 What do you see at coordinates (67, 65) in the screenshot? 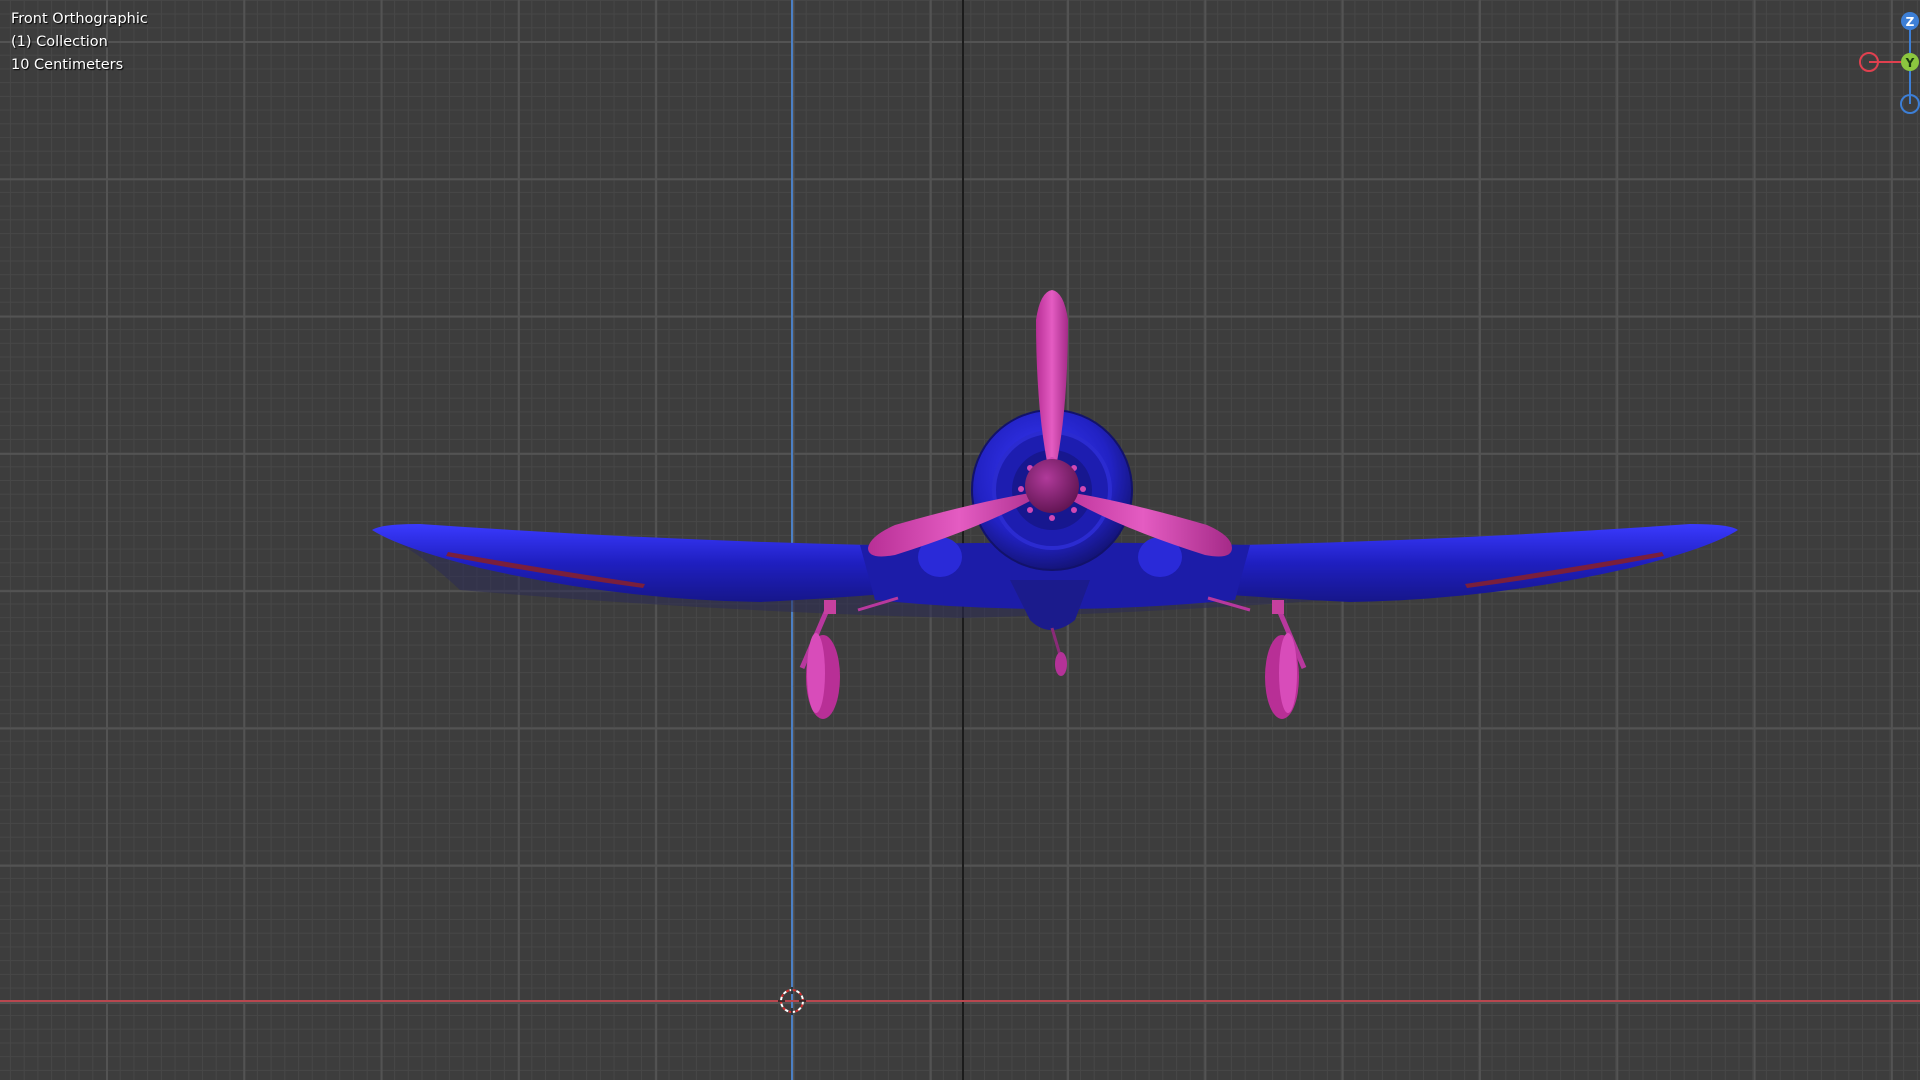
I see `grid-scale-label: 10 Centimeters` at bounding box center [67, 65].